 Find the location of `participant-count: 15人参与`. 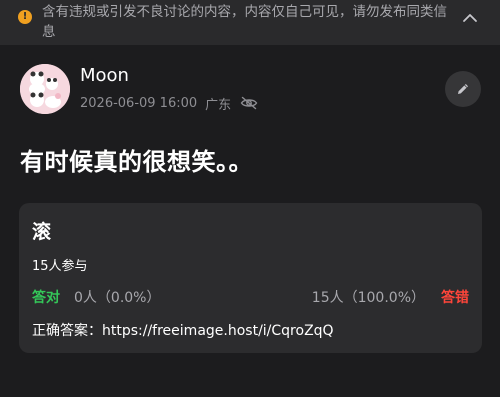

participant-count: 15人参与 is located at coordinates (60, 266).